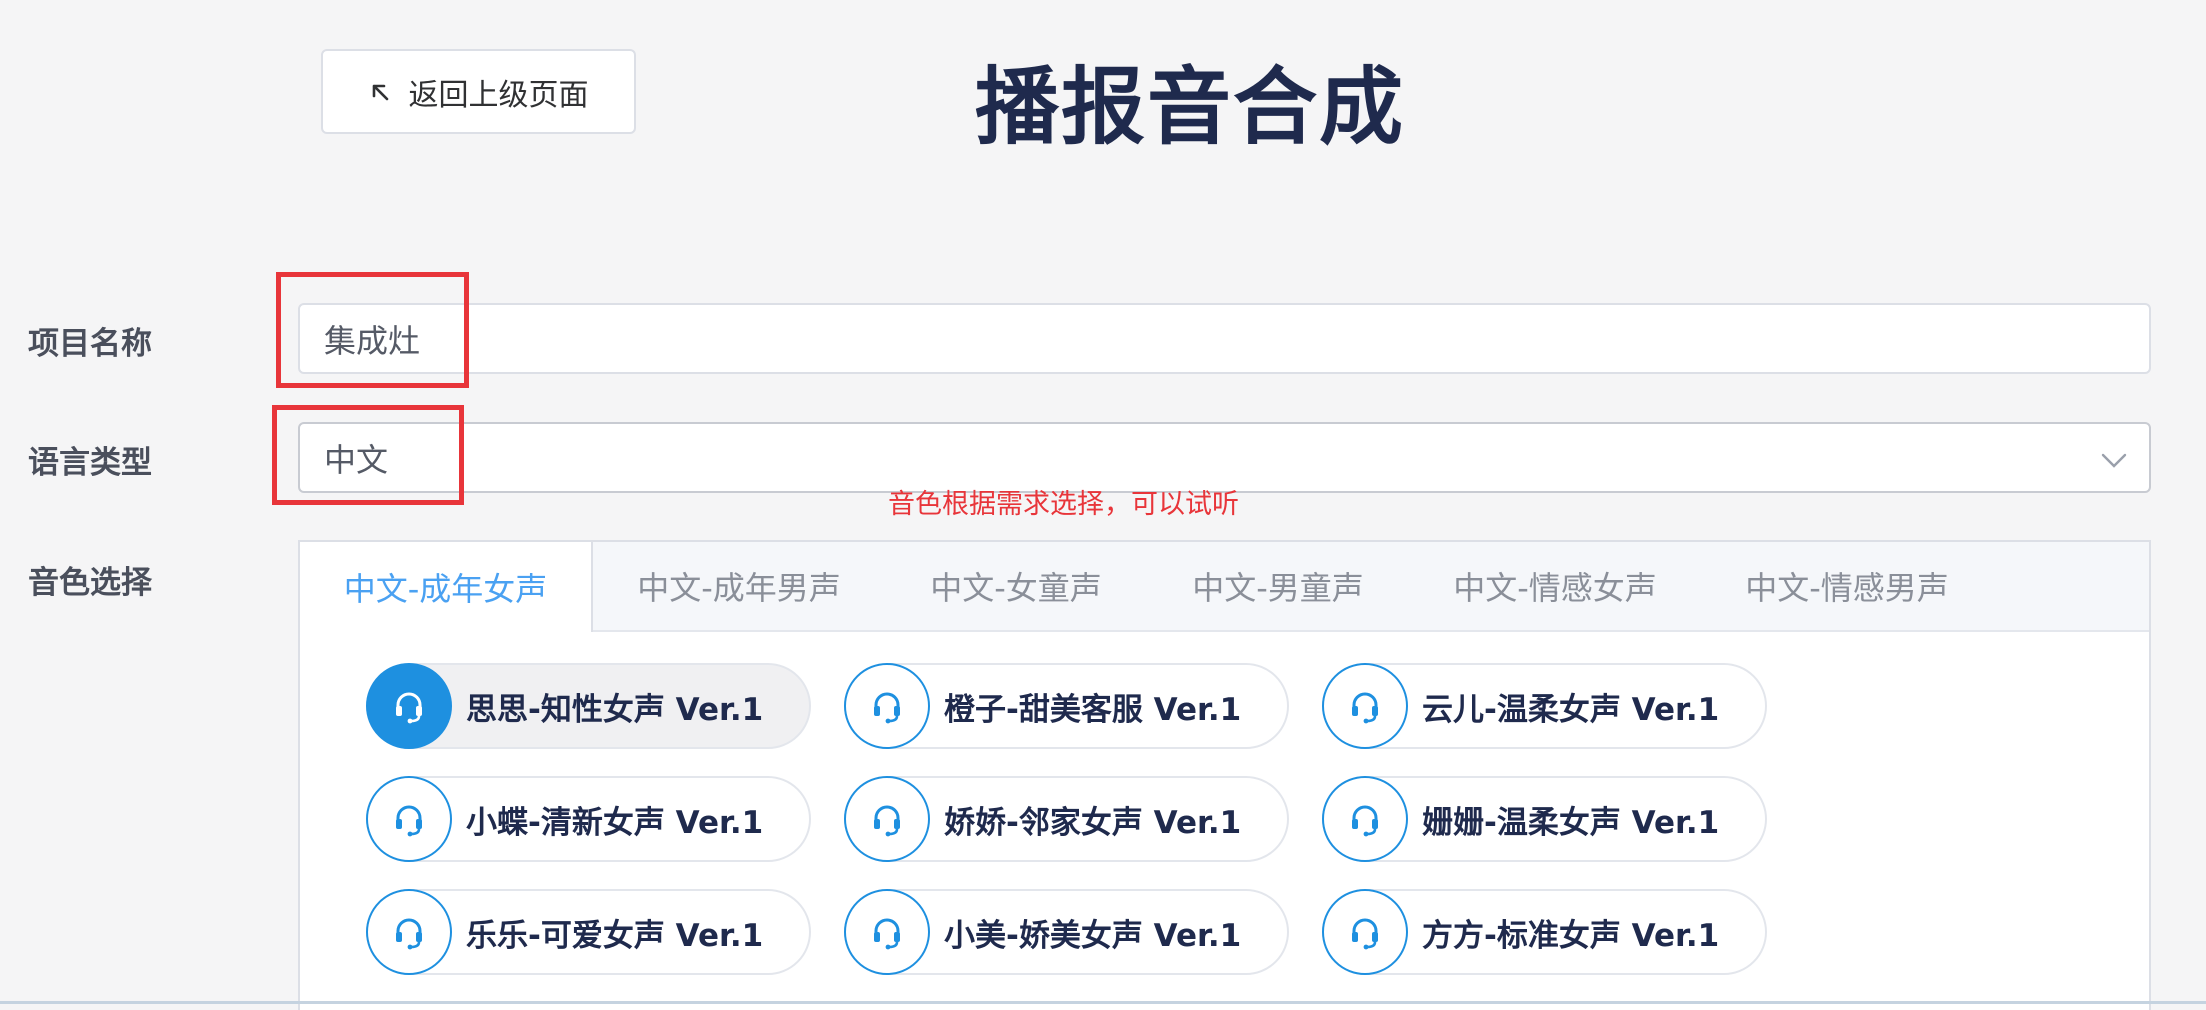  What do you see at coordinates (1016, 586) in the screenshot?
I see `tab-girl: 中文-女童声` at bounding box center [1016, 586].